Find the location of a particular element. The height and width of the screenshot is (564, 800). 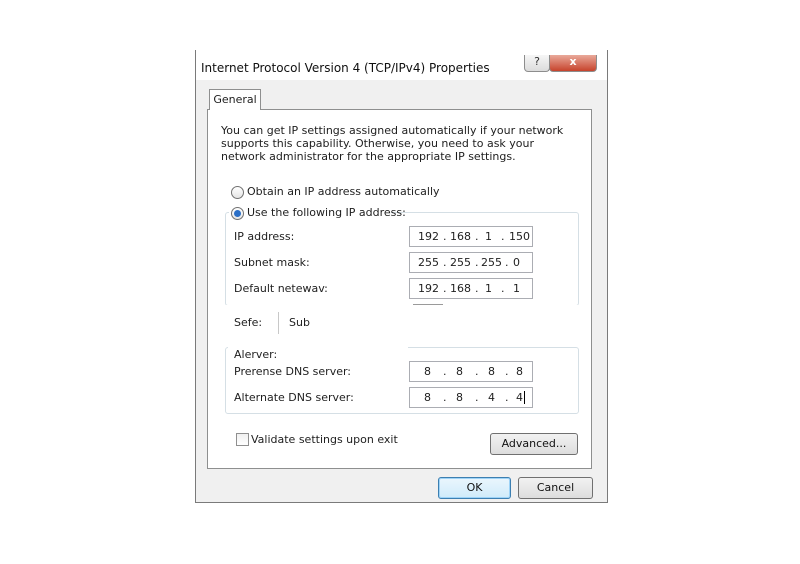

ip-address-input: 192 . 168 . 1 . 150 is located at coordinates (471, 236).